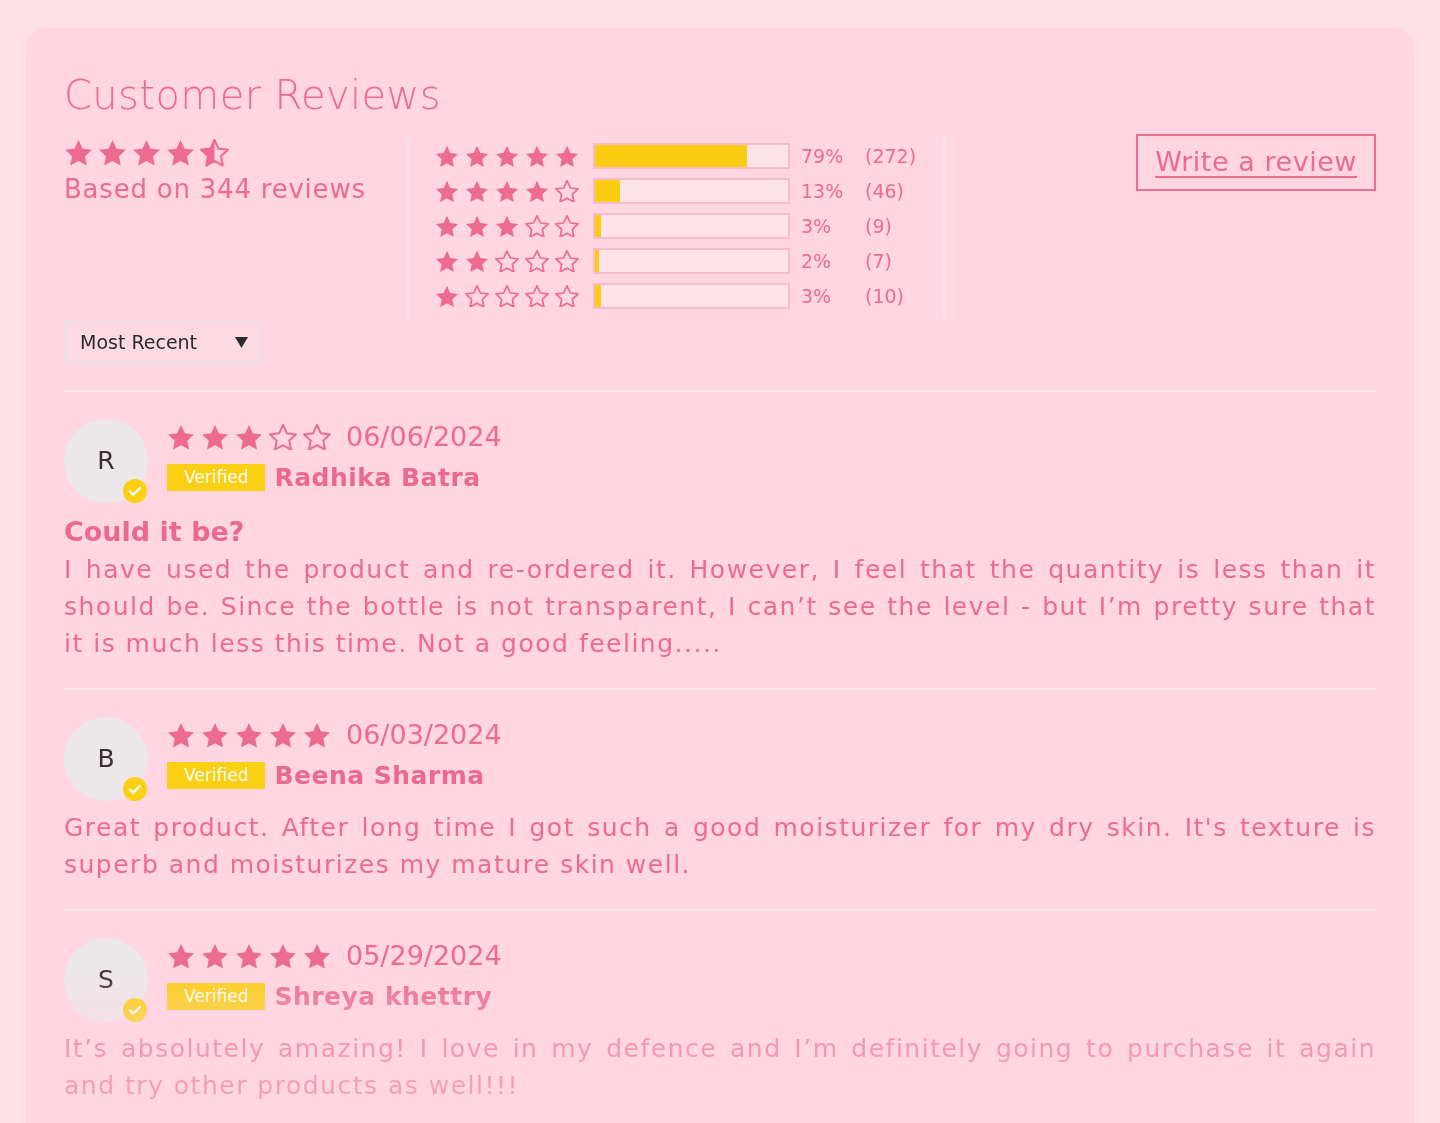 This screenshot has width=1440, height=1123. I want to click on review-date: 06/03/2024, so click(424, 734).